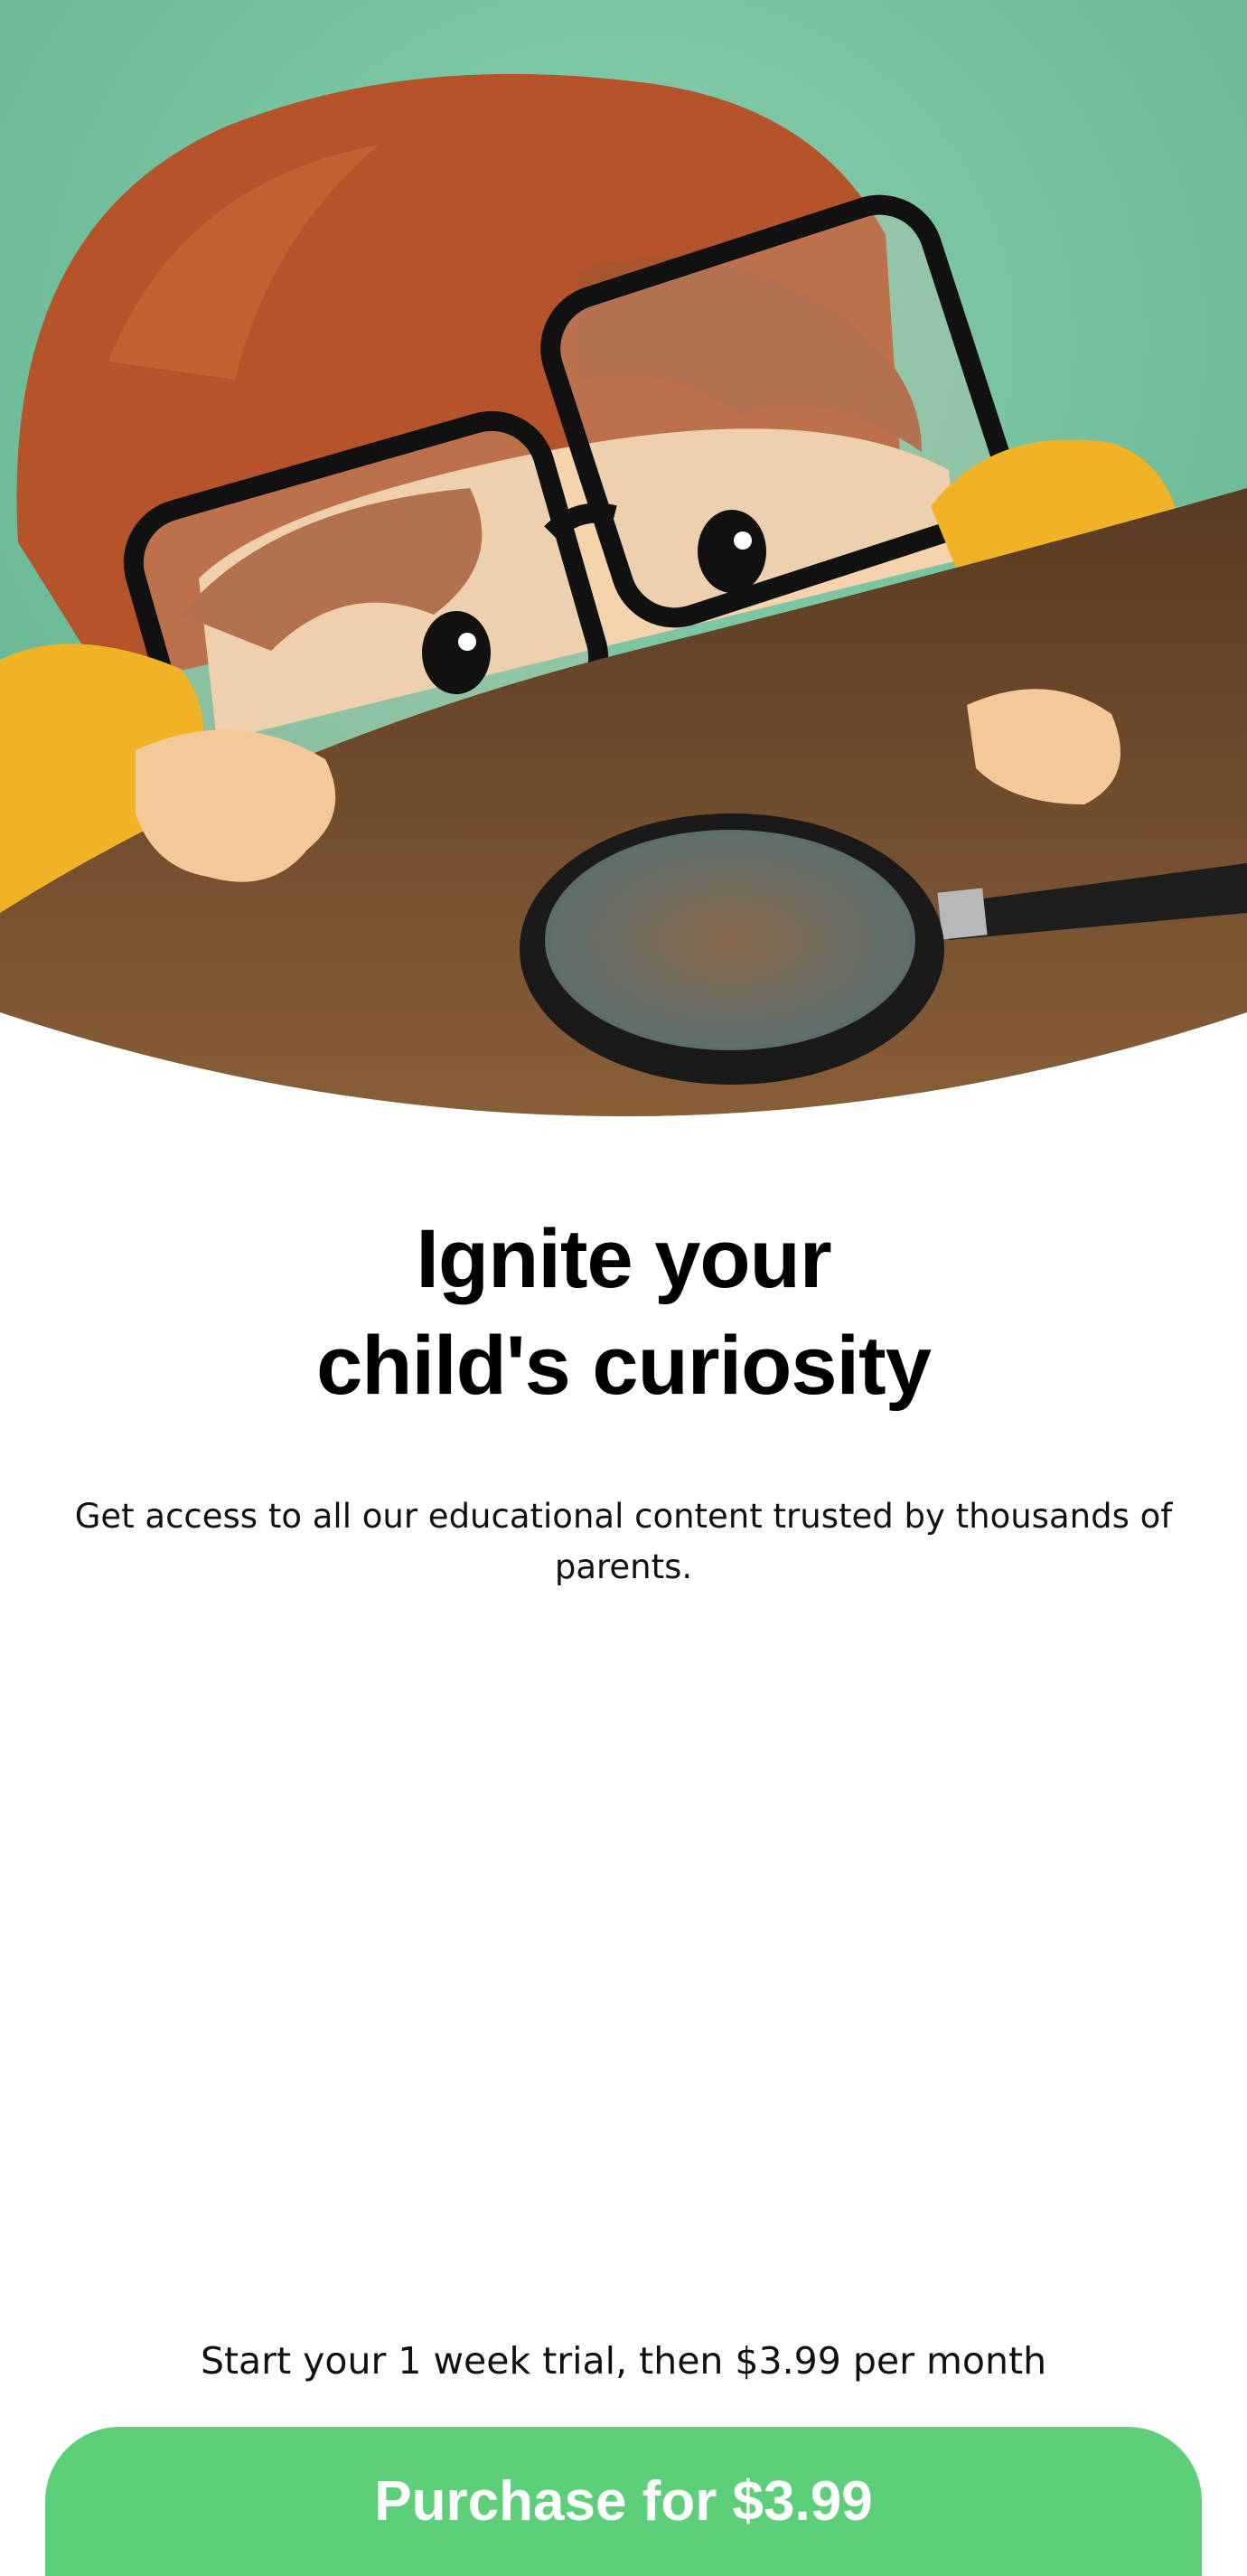  Describe the element at coordinates (624, 1366) in the screenshot. I see `title-line-2: child's curiosity` at that location.